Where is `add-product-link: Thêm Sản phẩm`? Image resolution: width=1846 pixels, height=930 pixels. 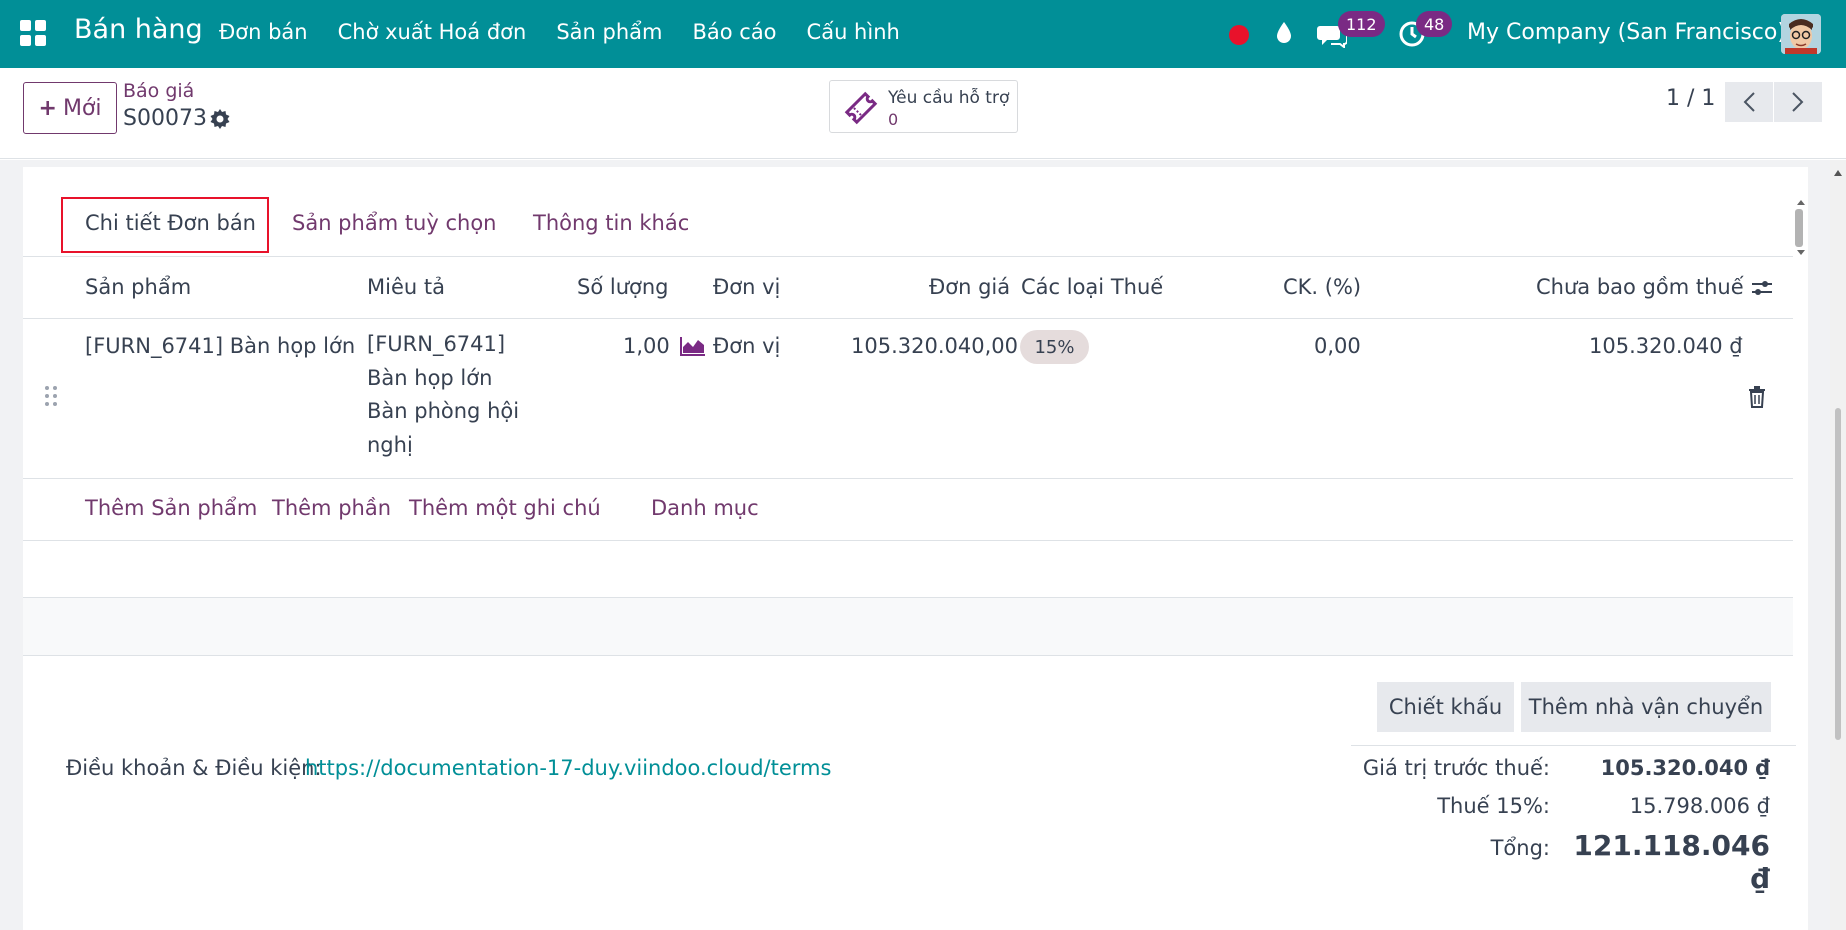
add-product-link: Thêm Sản phẩm is located at coordinates (171, 508).